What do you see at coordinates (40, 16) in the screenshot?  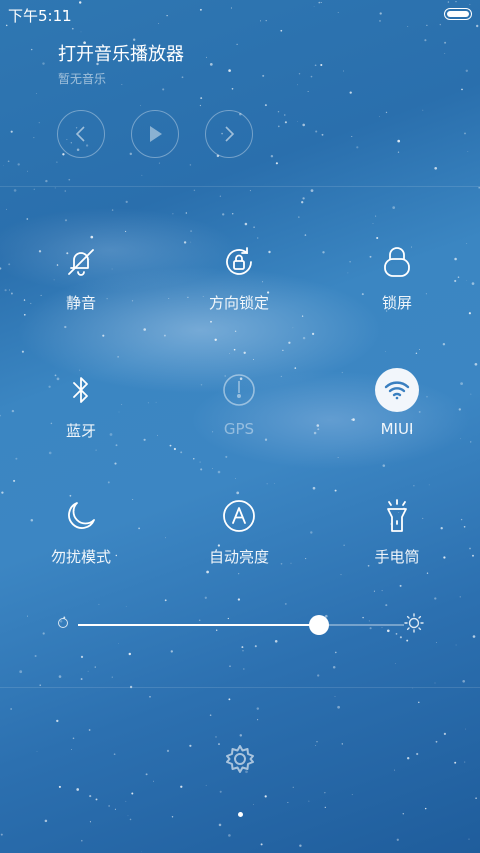 I see `status-time: 下午5:11` at bounding box center [40, 16].